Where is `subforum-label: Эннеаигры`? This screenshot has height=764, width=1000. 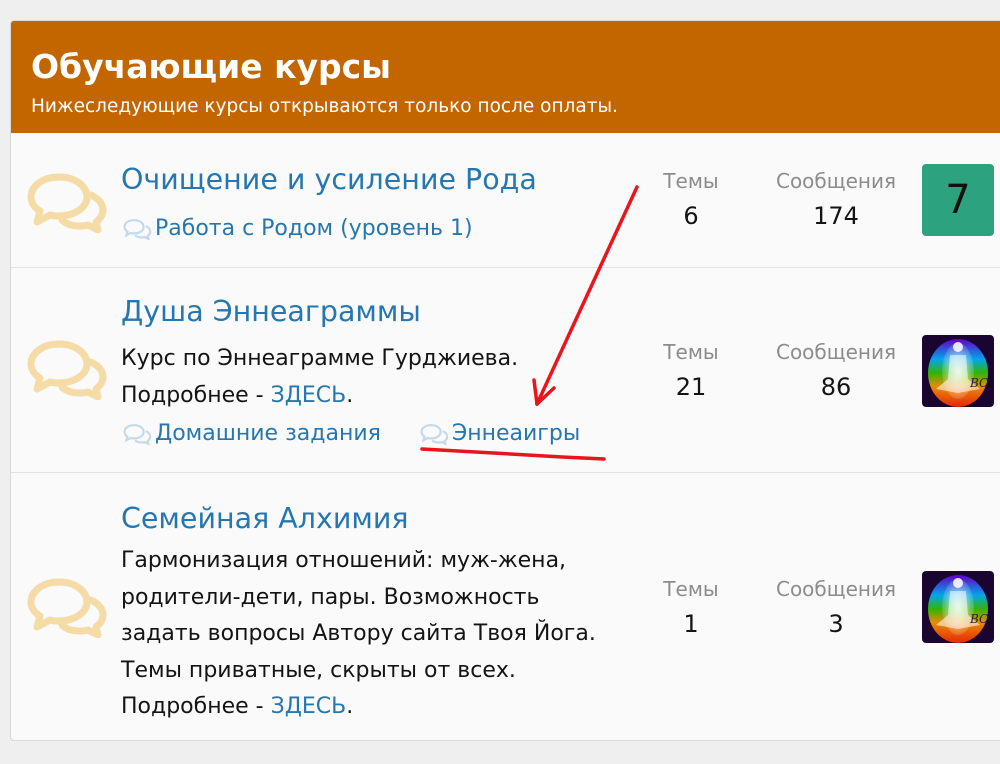 subforum-label: Эннеаигры is located at coordinates (516, 433).